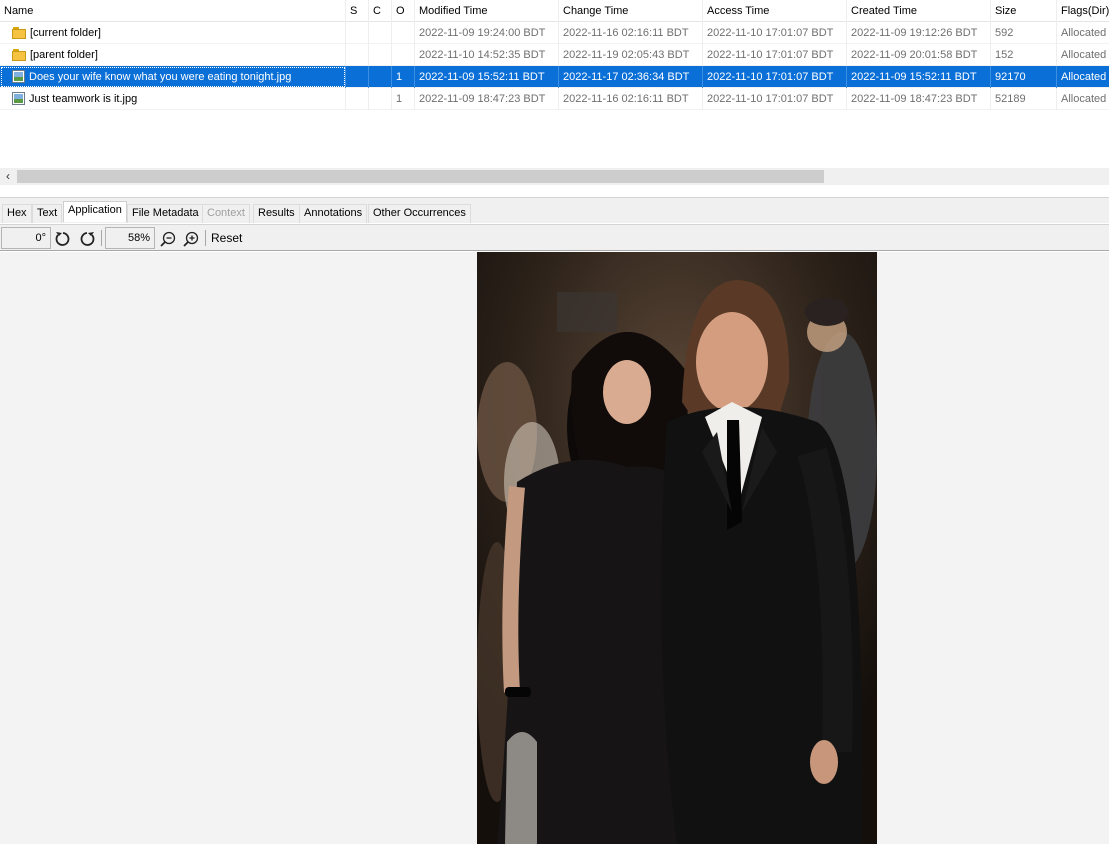 The height and width of the screenshot is (844, 1109). I want to click on column-header-name: Name, so click(173, 11).